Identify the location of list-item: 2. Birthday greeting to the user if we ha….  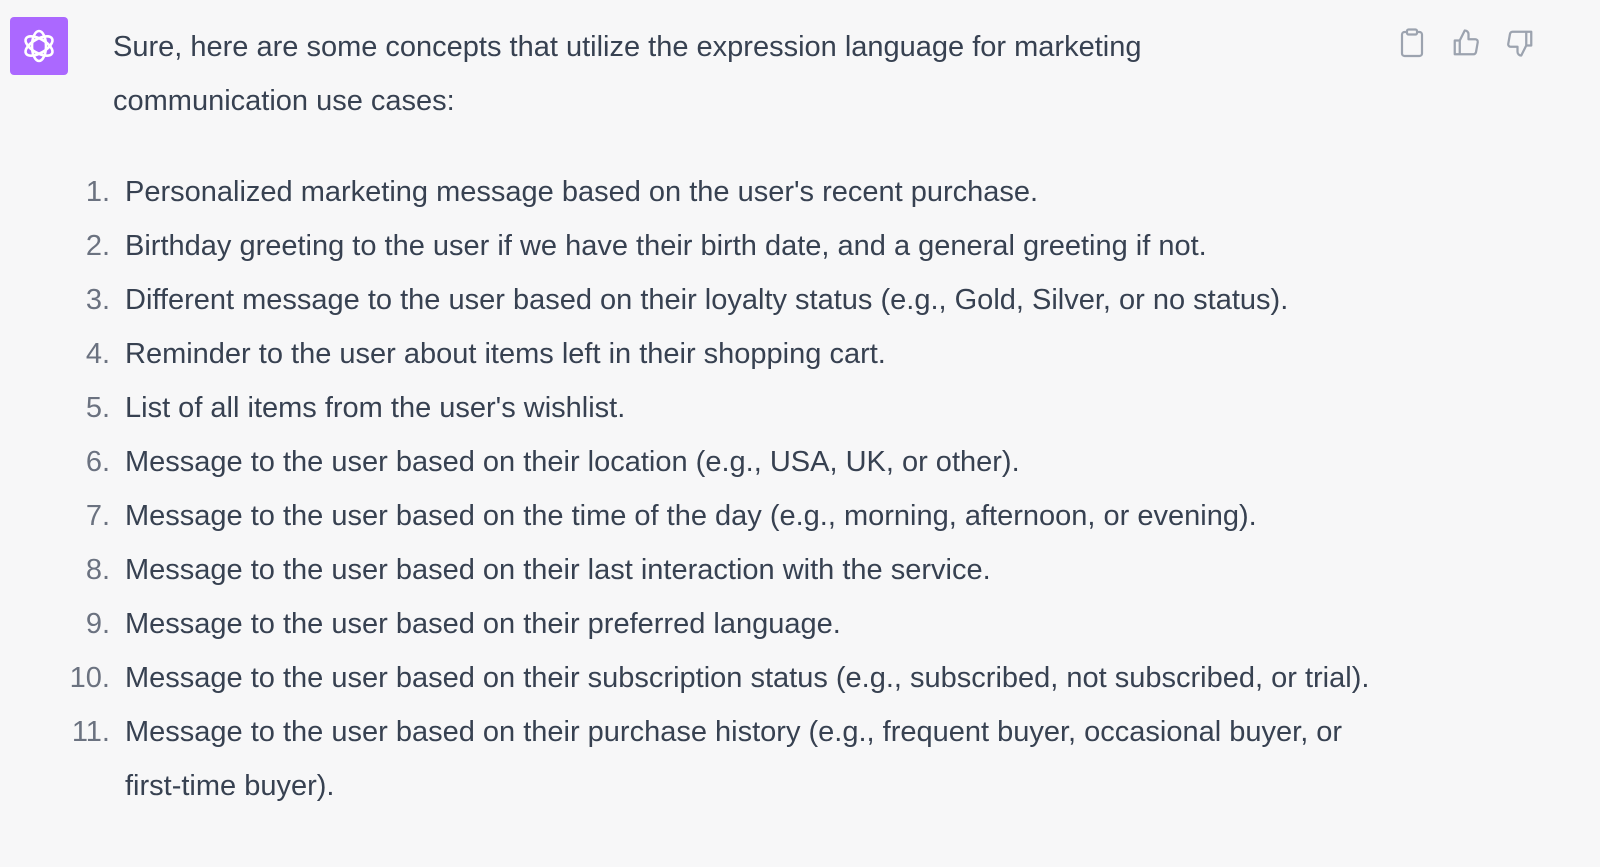
(730, 246).